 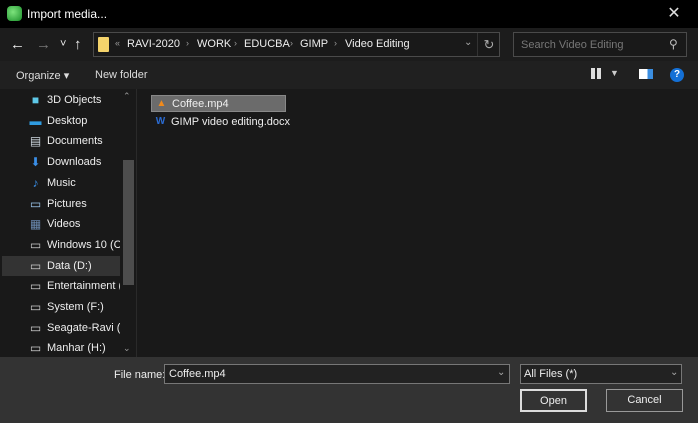 What do you see at coordinates (43, 44) in the screenshot?
I see `forward-button: →` at bounding box center [43, 44].